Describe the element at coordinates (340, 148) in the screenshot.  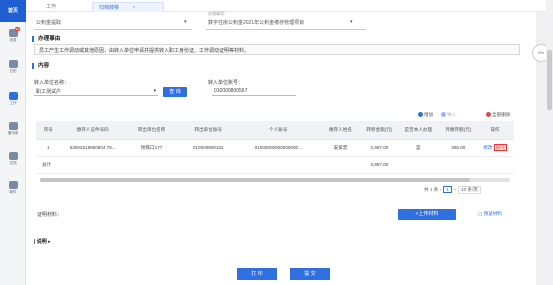
I see `cell: 安爱宏` at that location.